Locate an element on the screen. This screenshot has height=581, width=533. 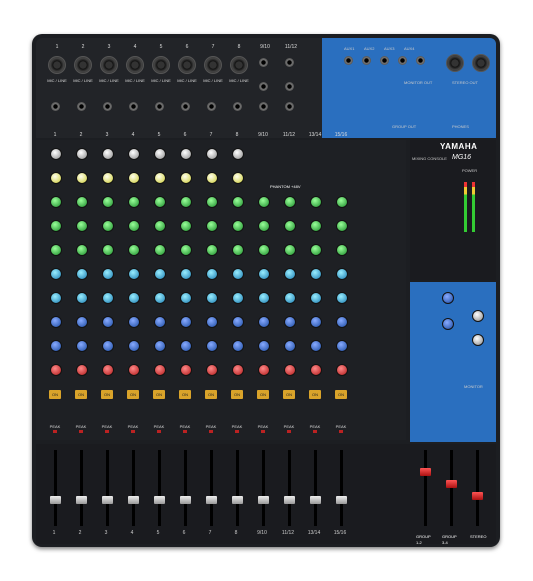
phones-knob is located at coordinates (478, 316).